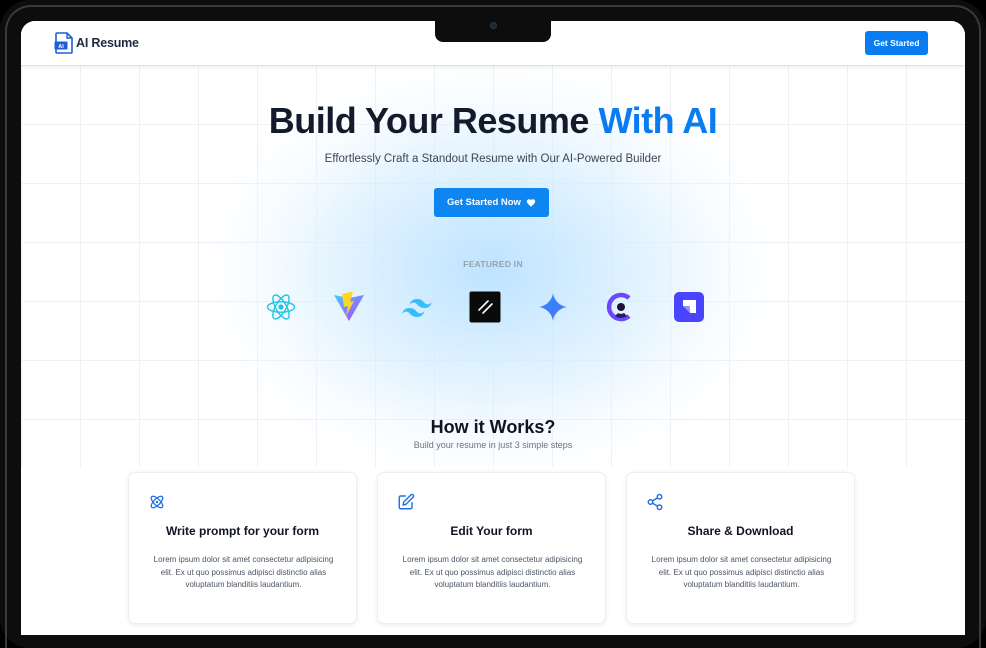  Describe the element at coordinates (349, 307) in the screenshot. I see `vite-icon` at that location.